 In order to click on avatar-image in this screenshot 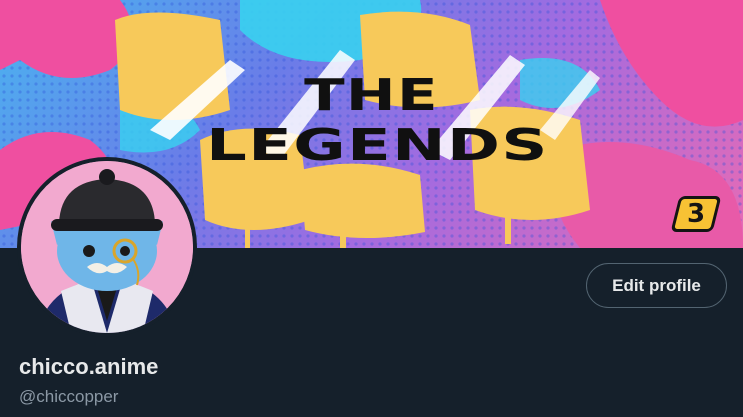, I will do `click(107, 247)`.